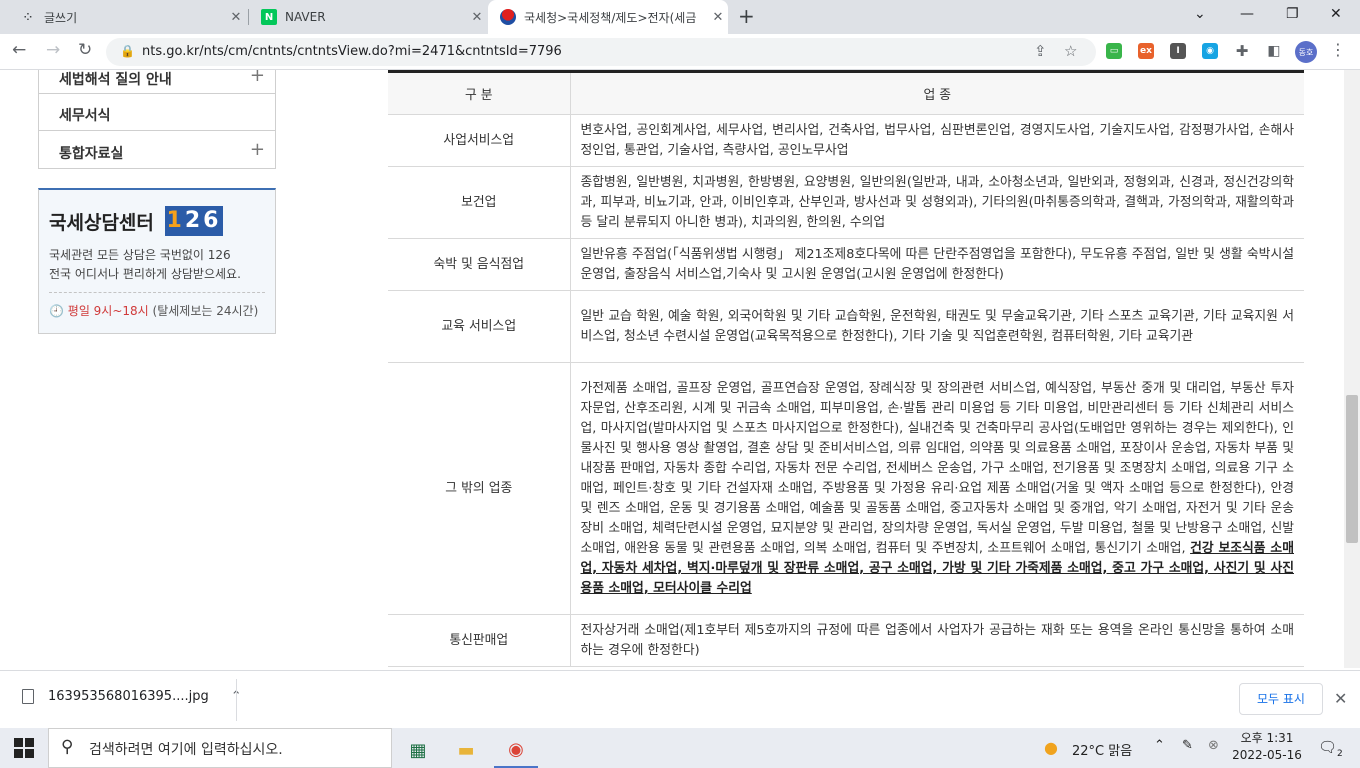 The image size is (1360, 768). I want to click on file-explorer-icon: ▬, so click(466, 750).